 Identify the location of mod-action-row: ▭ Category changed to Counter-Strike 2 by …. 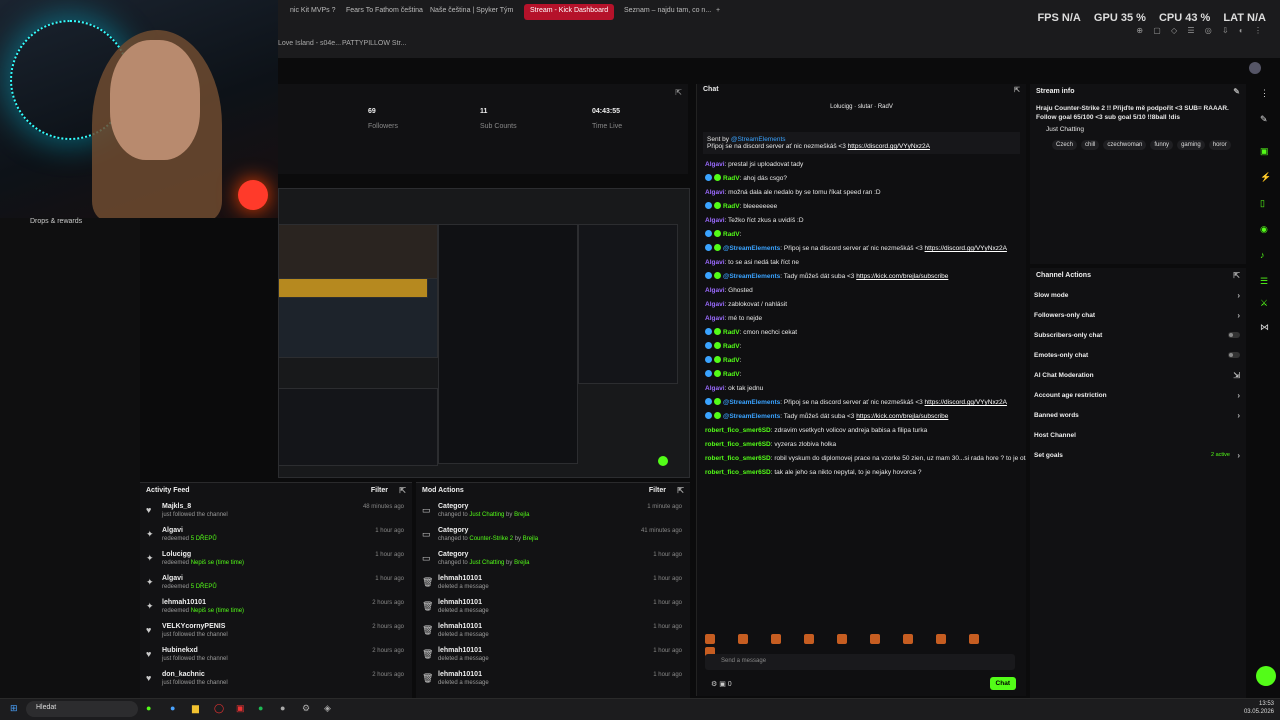
(553, 537).